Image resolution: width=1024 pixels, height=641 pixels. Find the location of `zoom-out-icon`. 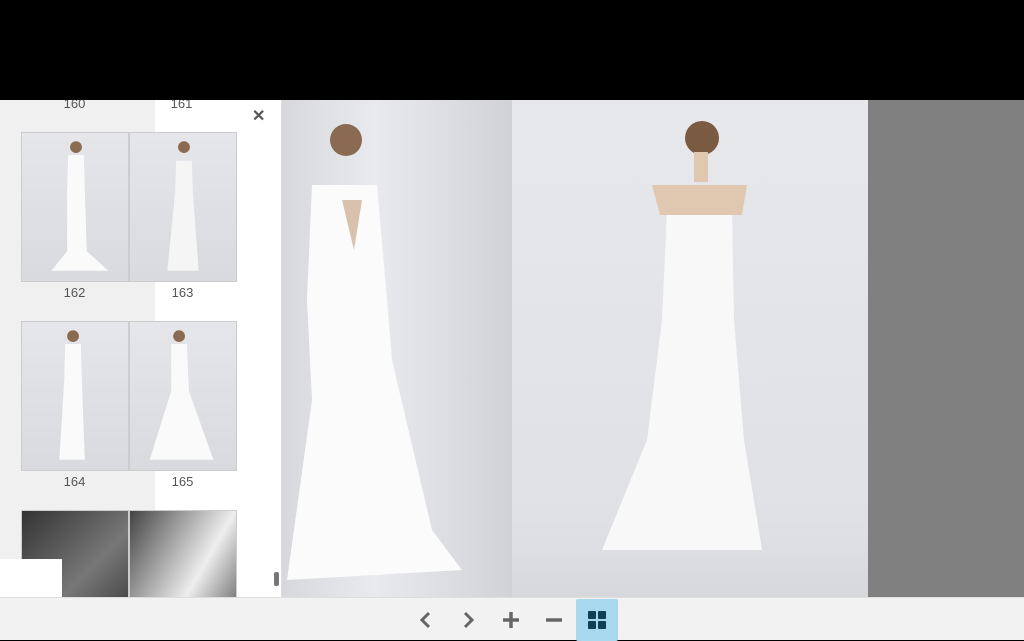

zoom-out-icon is located at coordinates (554, 620).